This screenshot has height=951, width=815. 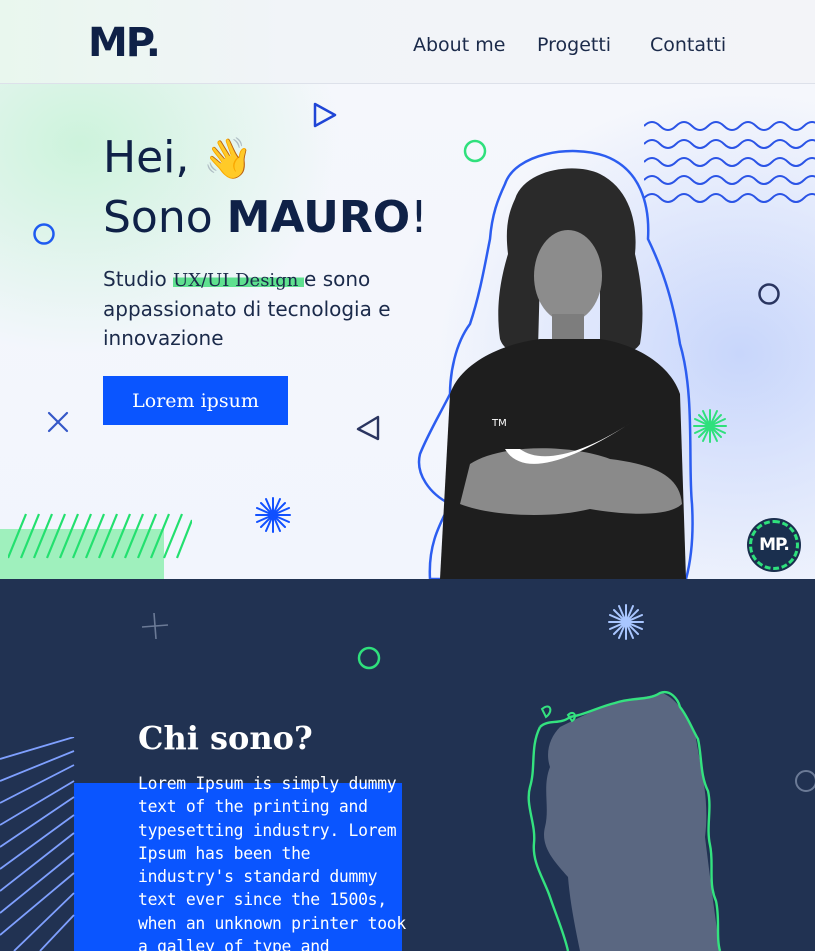 What do you see at coordinates (499, 423) in the screenshot?
I see `svg-text: TM` at bounding box center [499, 423].